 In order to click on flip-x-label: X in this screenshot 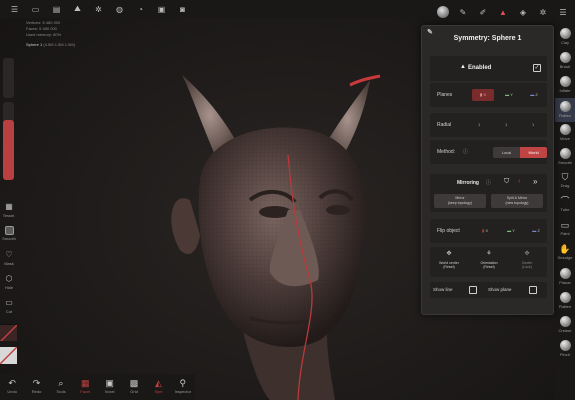, I will do `click(486, 230)`.